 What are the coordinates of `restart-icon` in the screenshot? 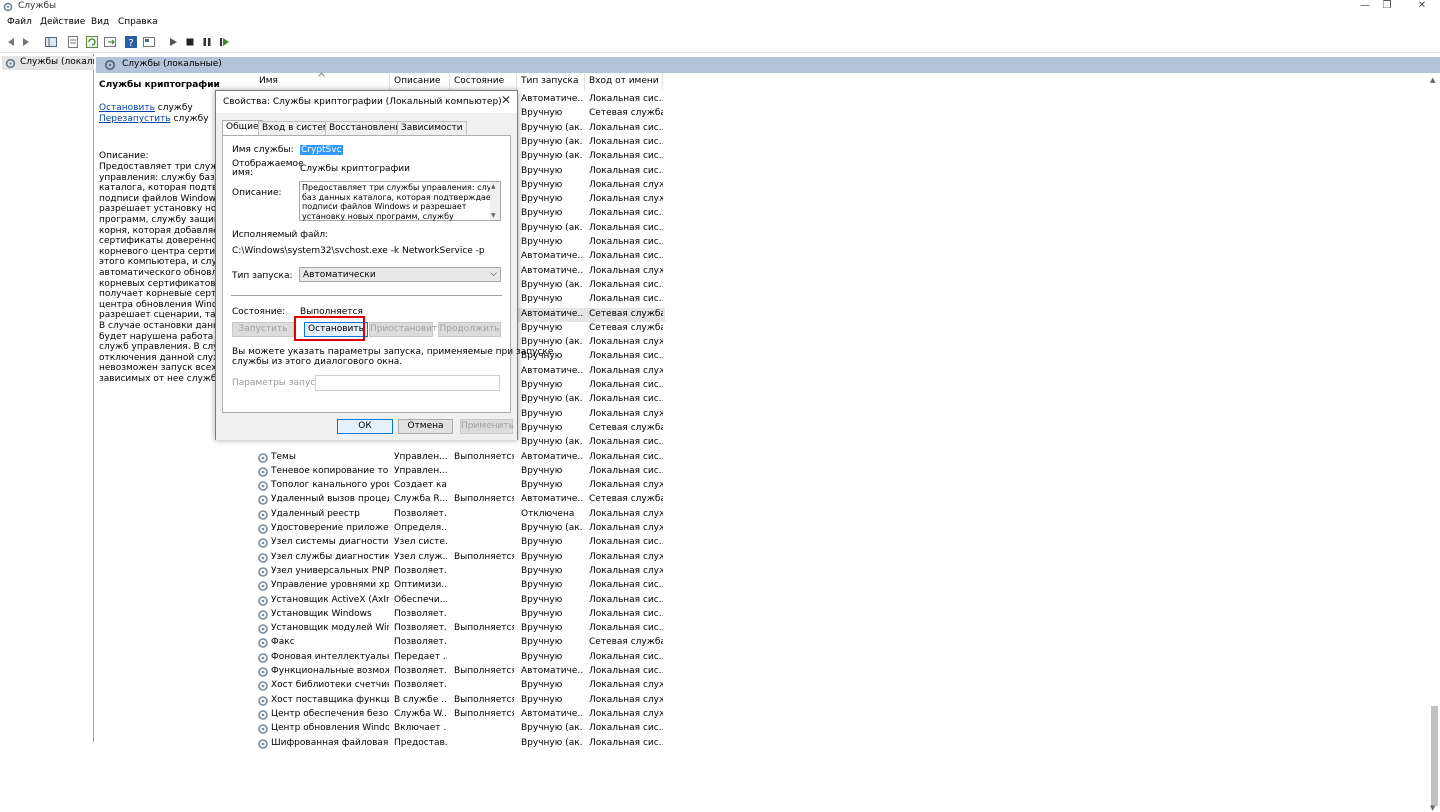 It's located at (224, 42).